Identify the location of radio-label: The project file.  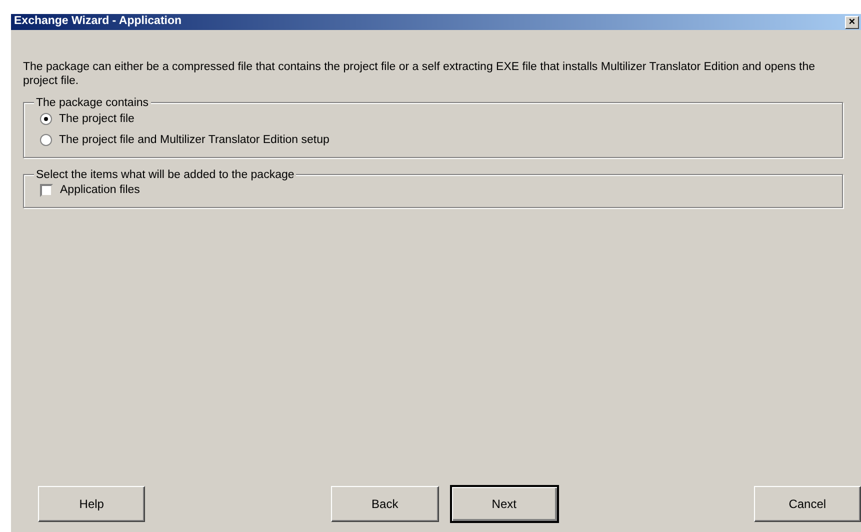
(96, 119).